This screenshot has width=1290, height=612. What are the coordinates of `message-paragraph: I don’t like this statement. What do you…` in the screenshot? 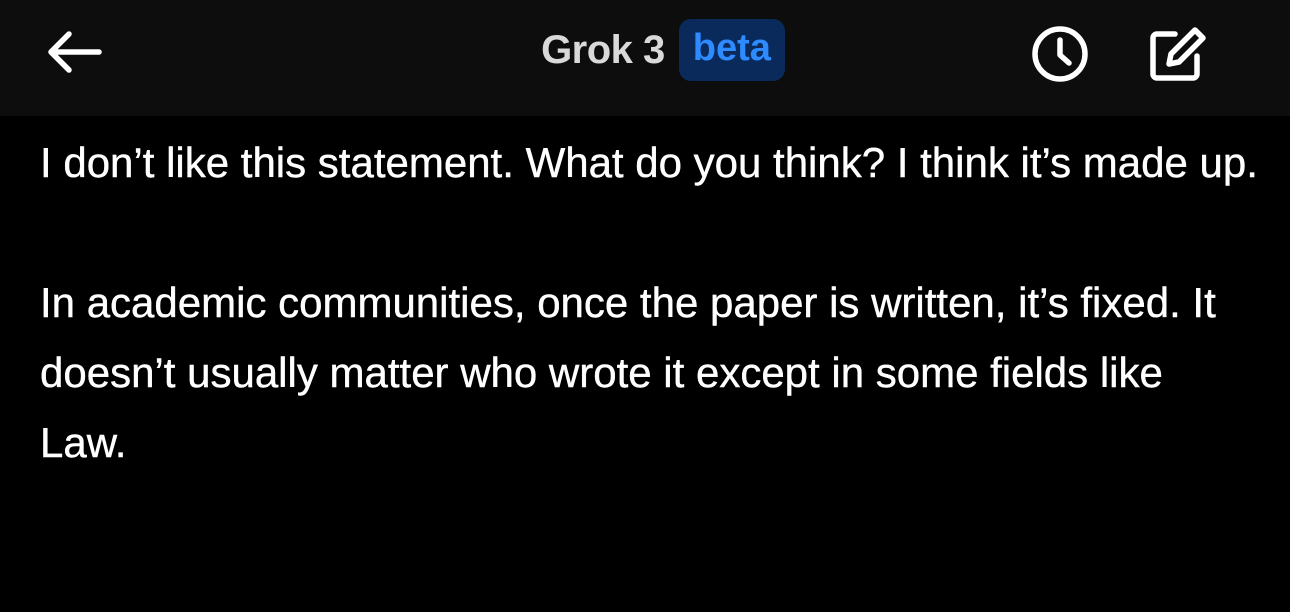 It's located at (649, 162).